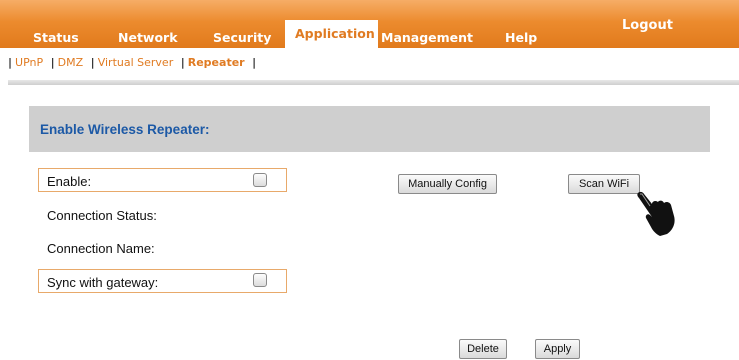 This screenshot has height=360, width=739. I want to click on manually-config-button: Manually Config, so click(447, 184).